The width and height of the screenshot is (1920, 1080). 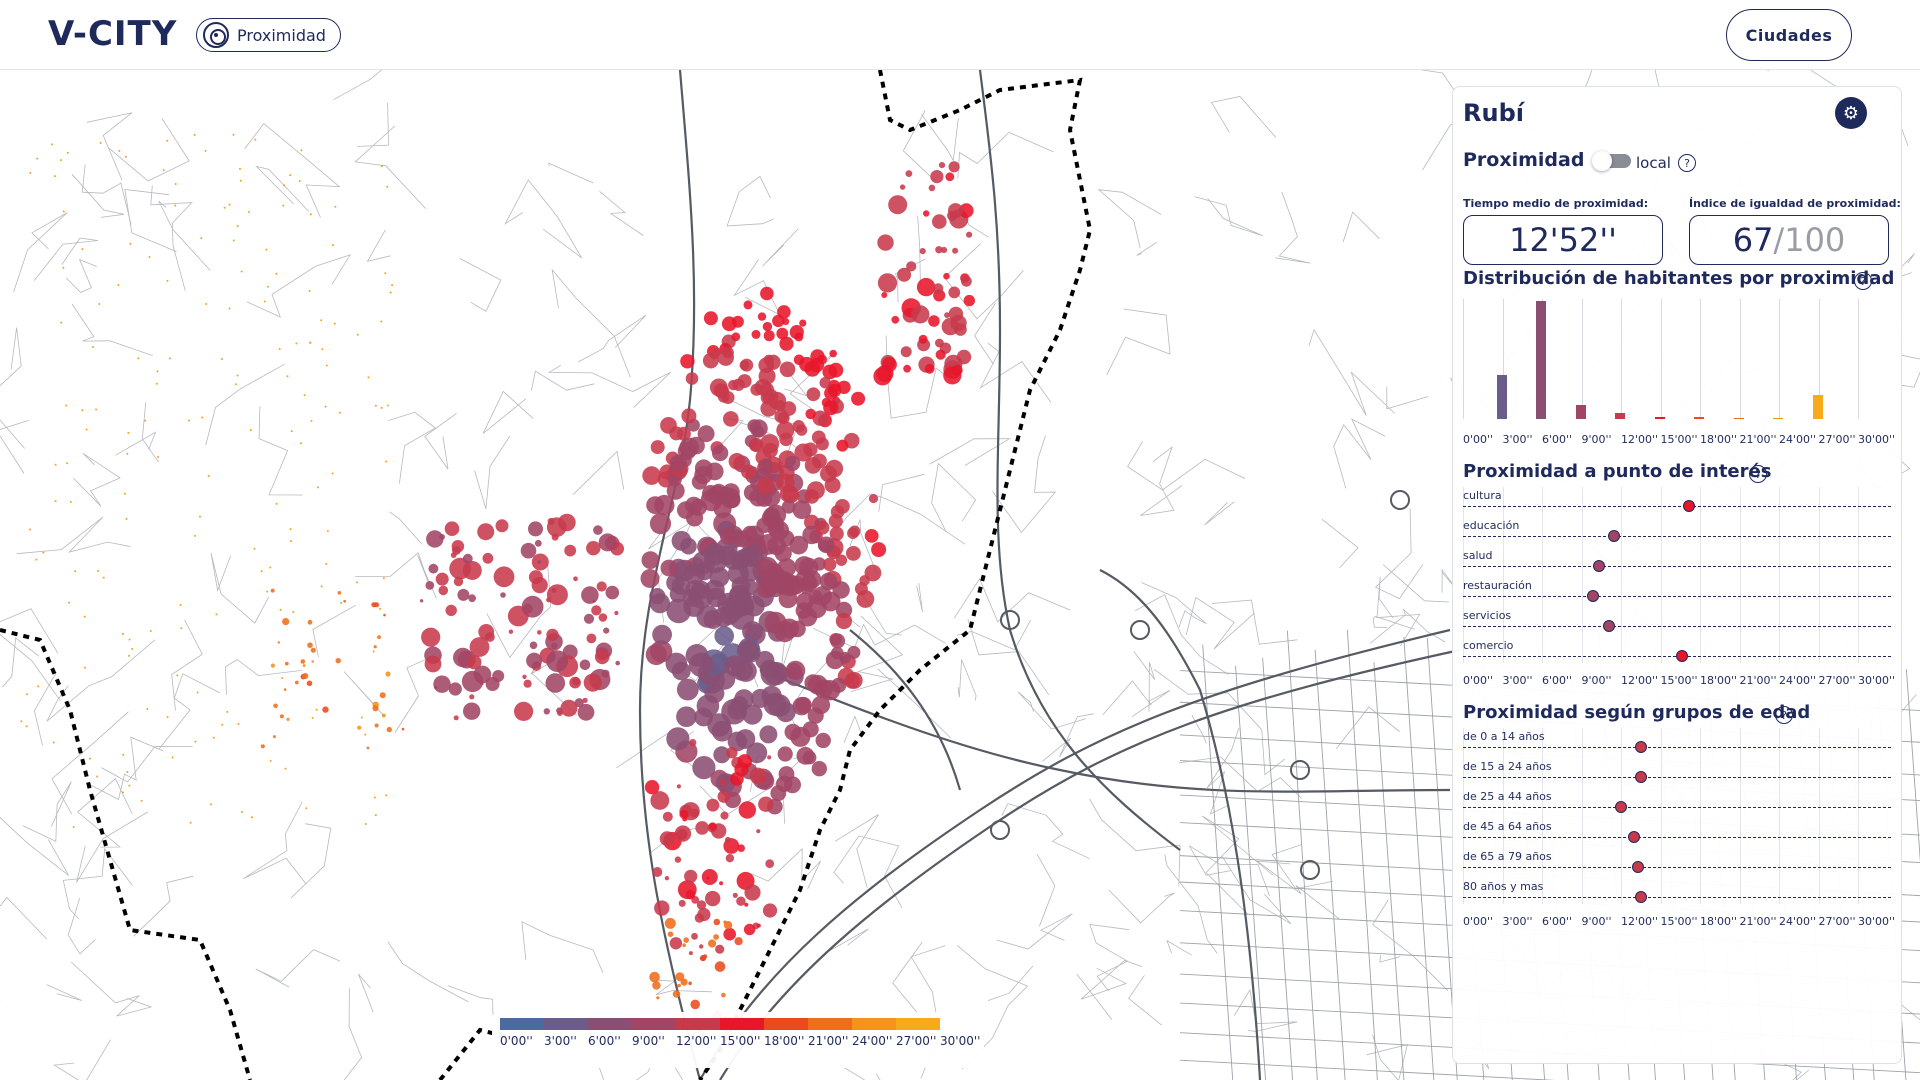 What do you see at coordinates (1758, 474) in the screenshot?
I see `poi-help-icon: ?` at bounding box center [1758, 474].